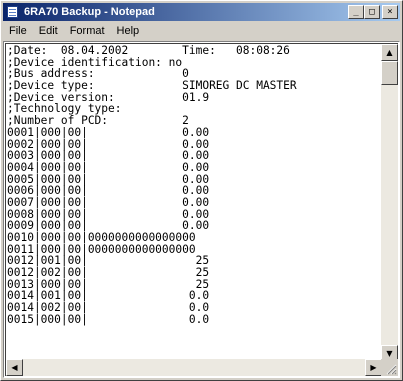 The image size is (403, 381). Describe the element at coordinates (108, 202) in the screenshot. I see `text-line: 0007|000|00| 0.00` at that location.